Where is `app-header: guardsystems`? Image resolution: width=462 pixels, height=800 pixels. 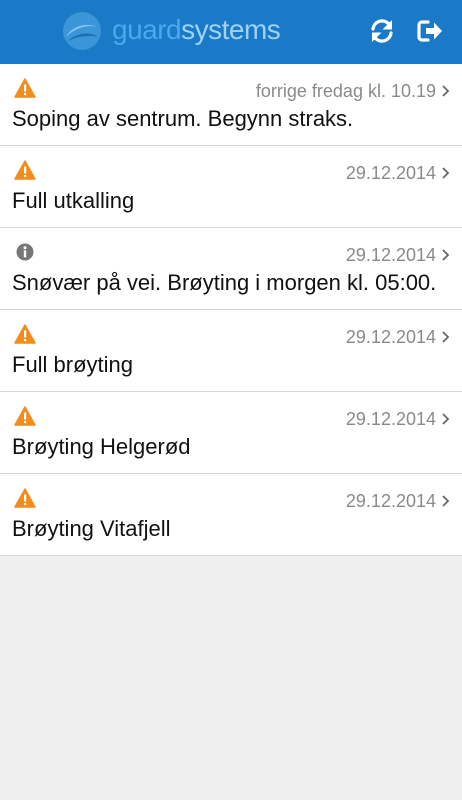
app-header: guardsystems is located at coordinates (231, 32).